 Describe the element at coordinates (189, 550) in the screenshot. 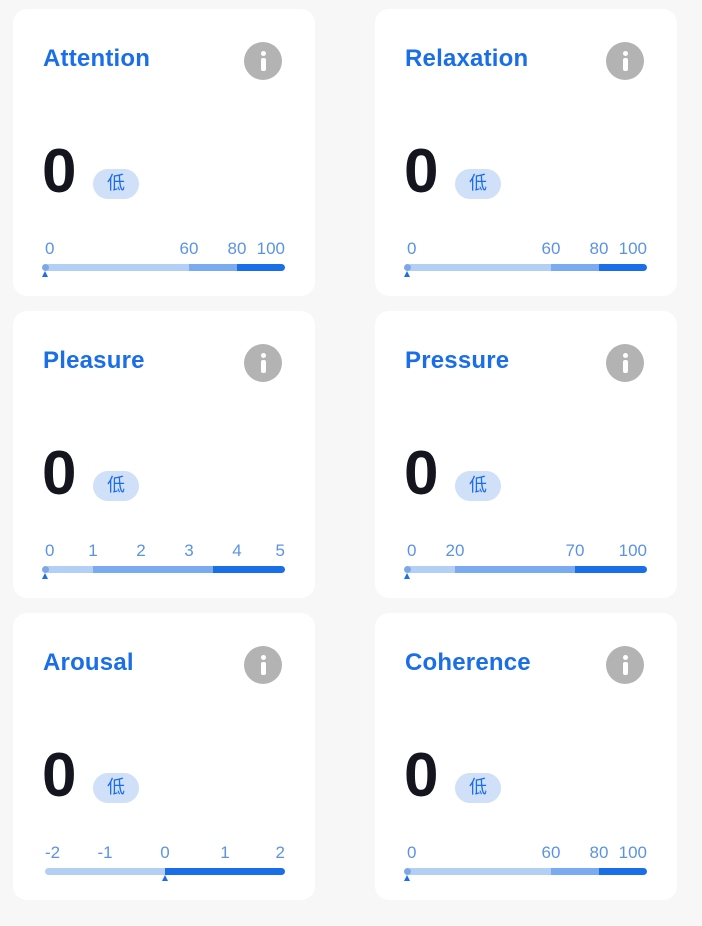

I see `scale-tick-label: 3` at that location.